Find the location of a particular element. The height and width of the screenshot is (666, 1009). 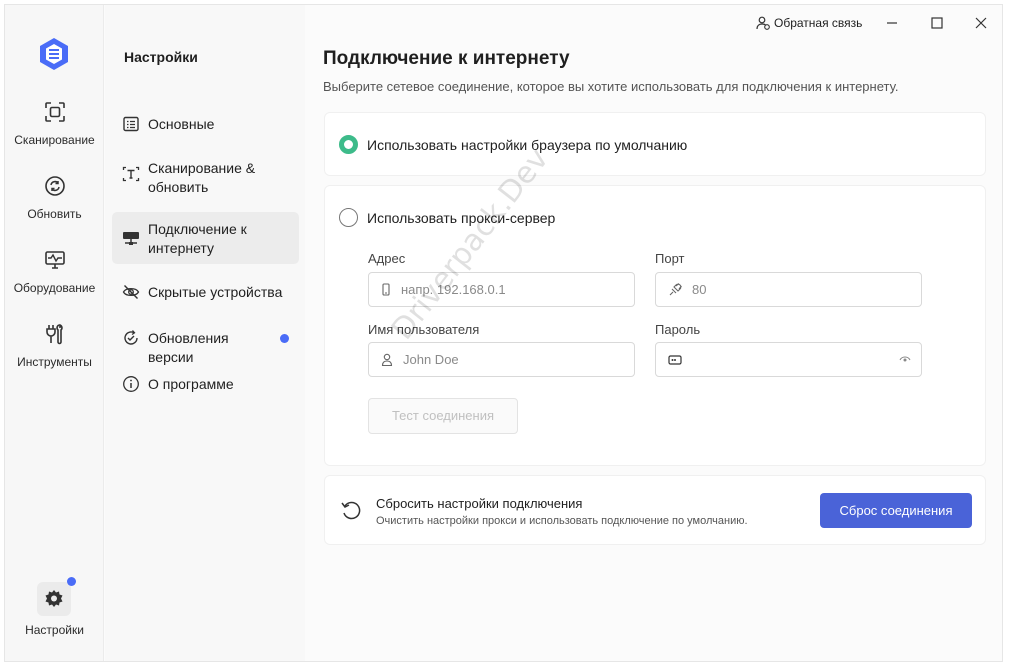

password-label: Пароль is located at coordinates (678, 329).